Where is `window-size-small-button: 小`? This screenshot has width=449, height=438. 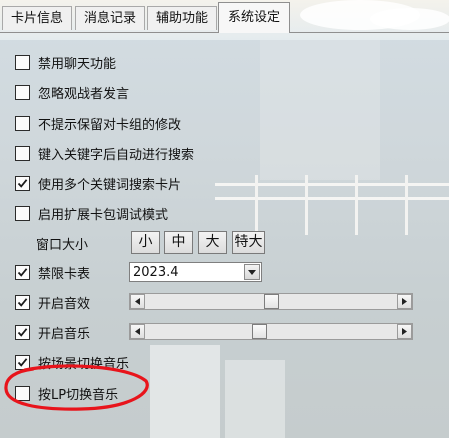
window-size-small-button: 小 is located at coordinates (145, 242).